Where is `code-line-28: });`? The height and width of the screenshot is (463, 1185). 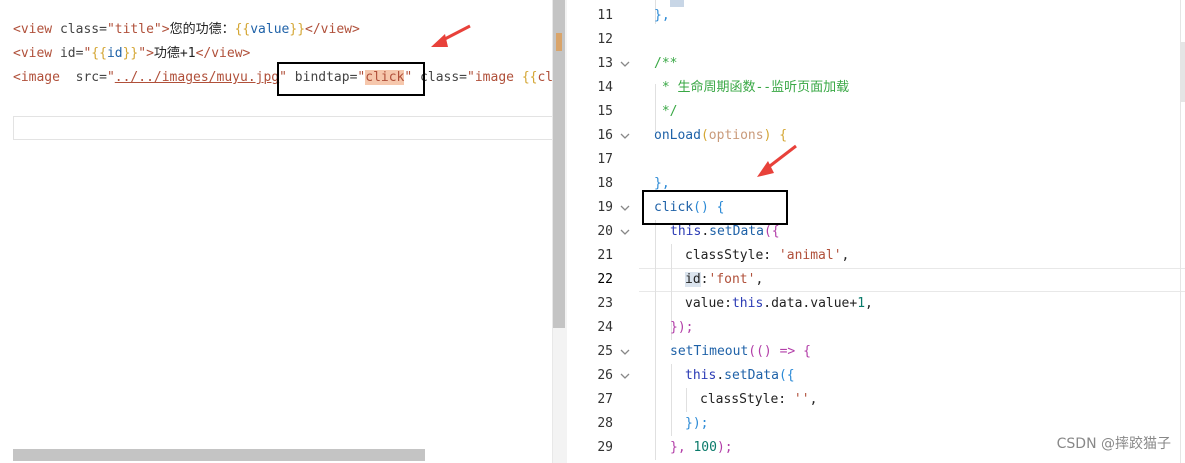 code-line-28: }); is located at coordinates (696, 424).